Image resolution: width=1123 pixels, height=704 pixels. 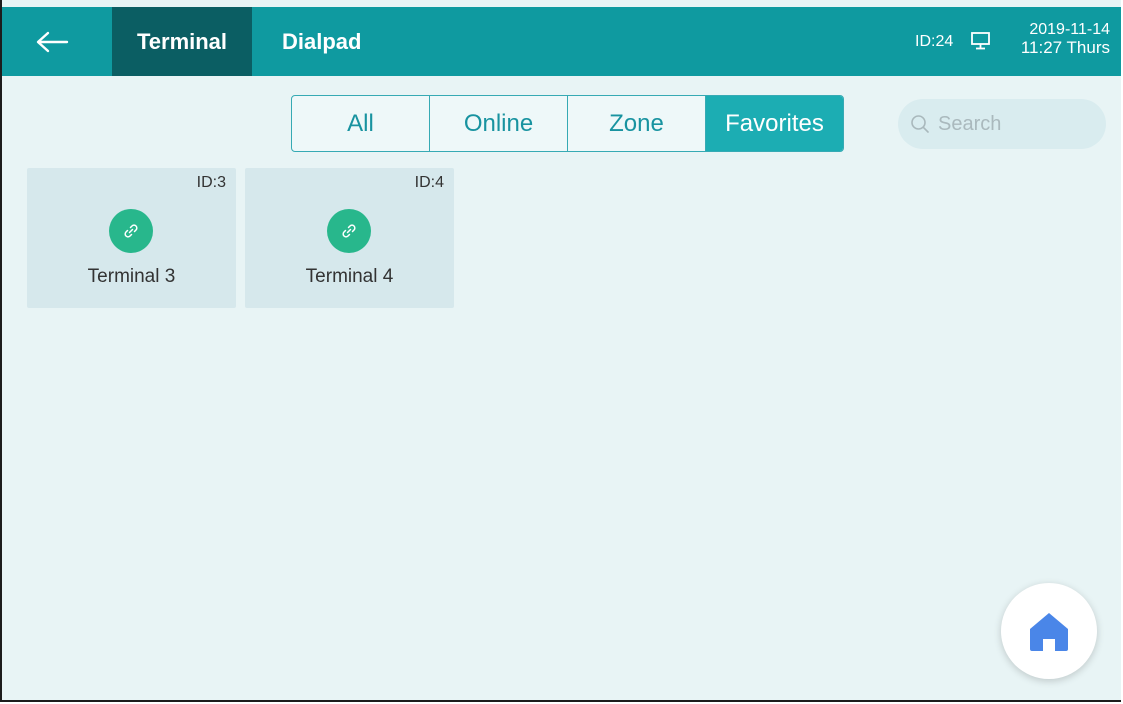 What do you see at coordinates (920, 124) in the screenshot?
I see `search-icon` at bounding box center [920, 124].